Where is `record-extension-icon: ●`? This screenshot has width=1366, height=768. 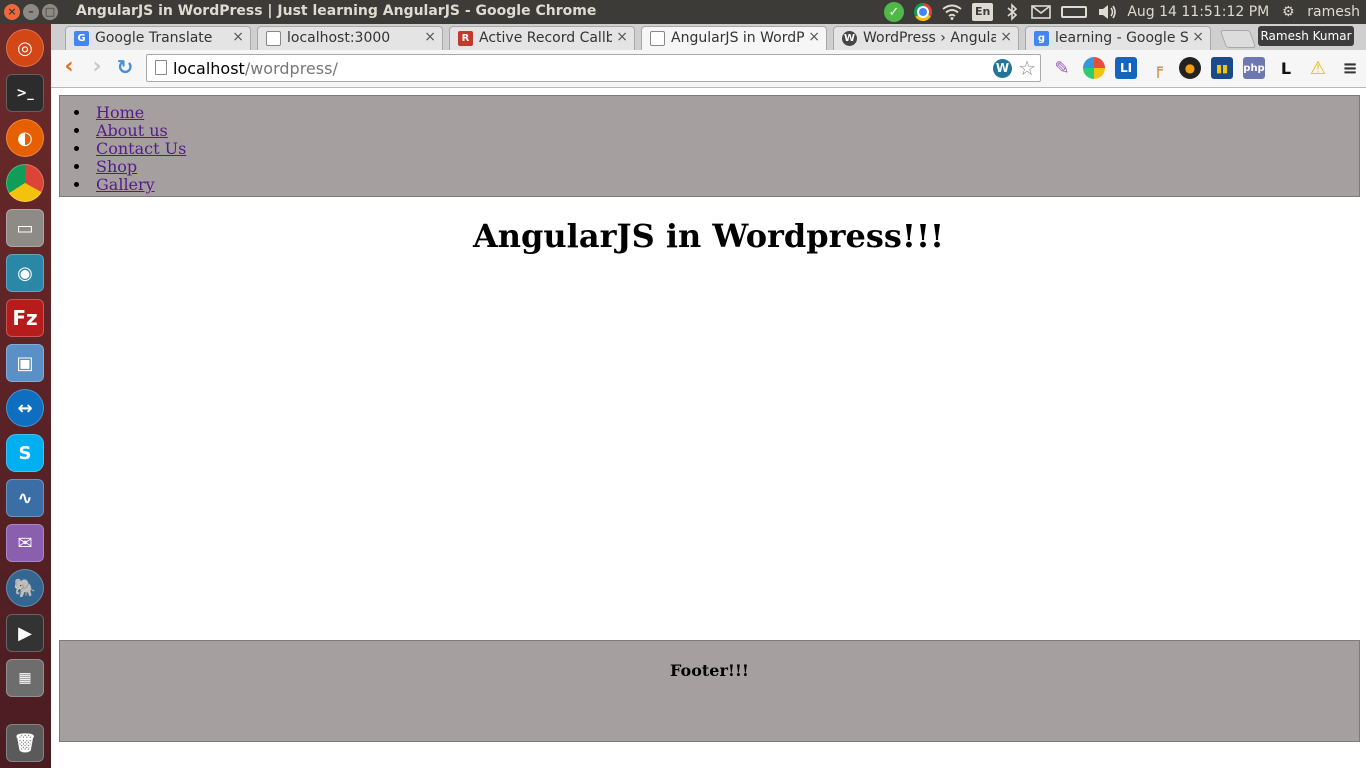
record-extension-icon: ● is located at coordinates (1190, 68).